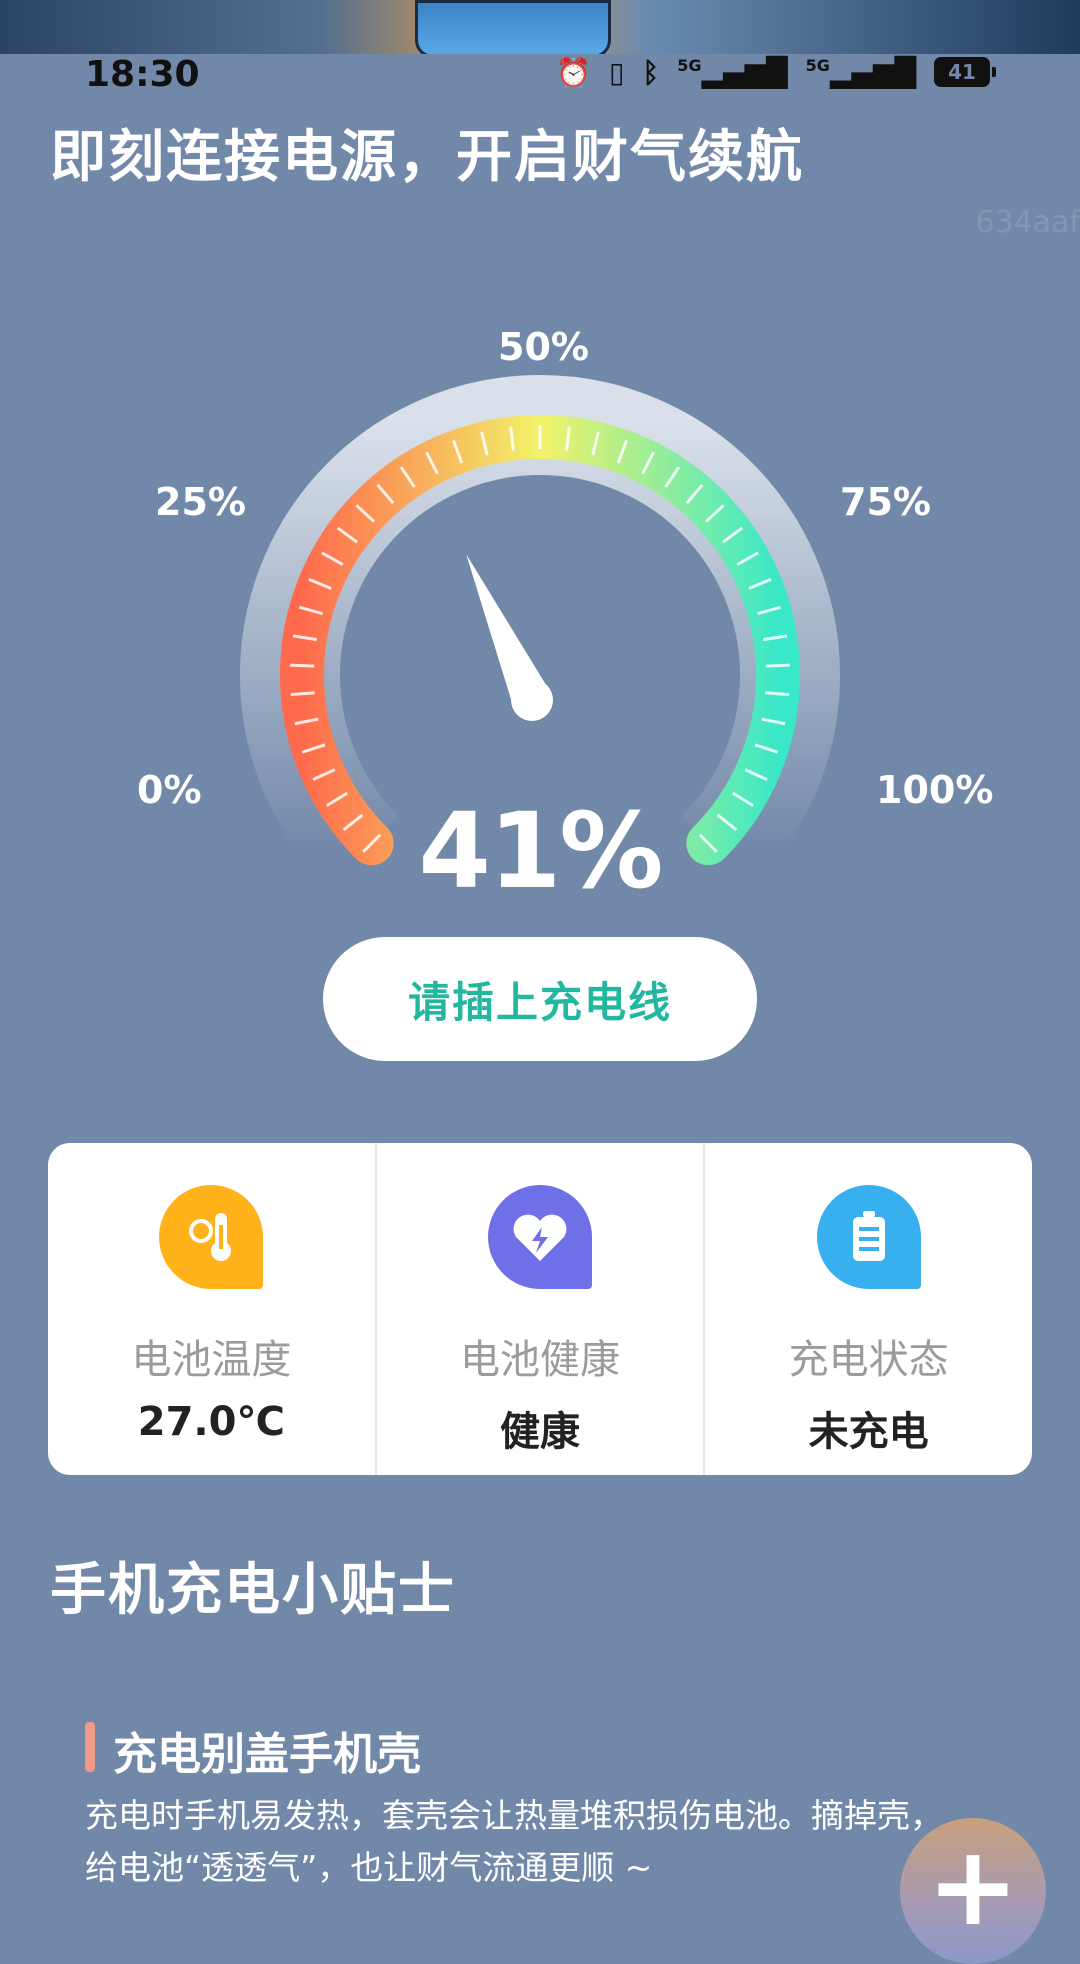 The image size is (1080, 1964). I want to click on vibrate-icon: ▯, so click(616, 72).